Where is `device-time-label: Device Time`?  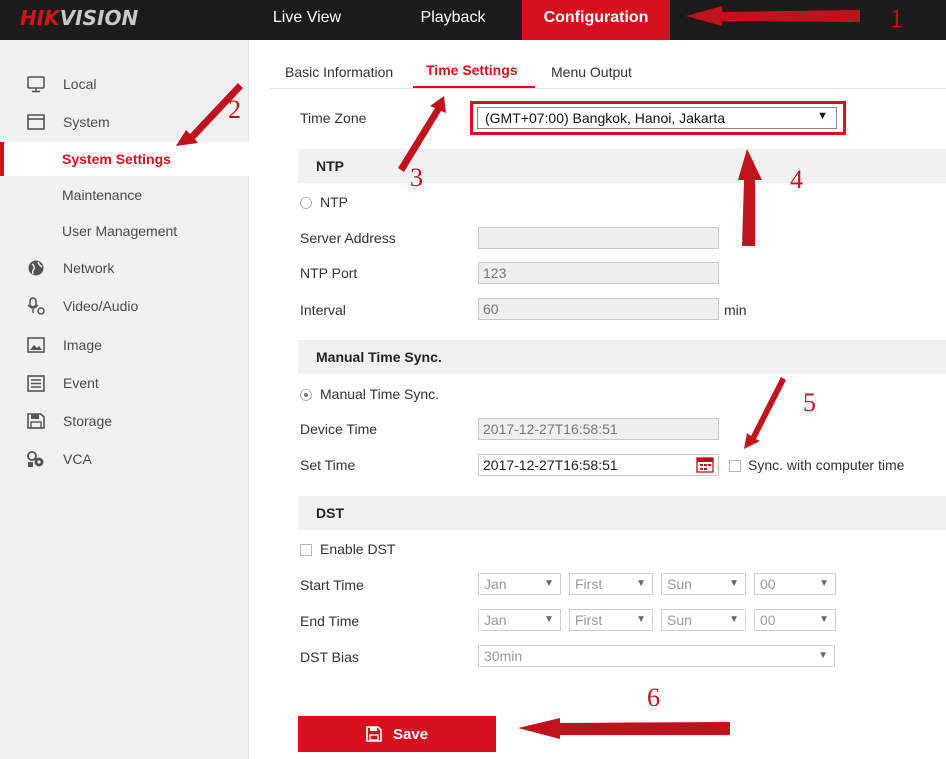 device-time-label: Device Time is located at coordinates (339, 429).